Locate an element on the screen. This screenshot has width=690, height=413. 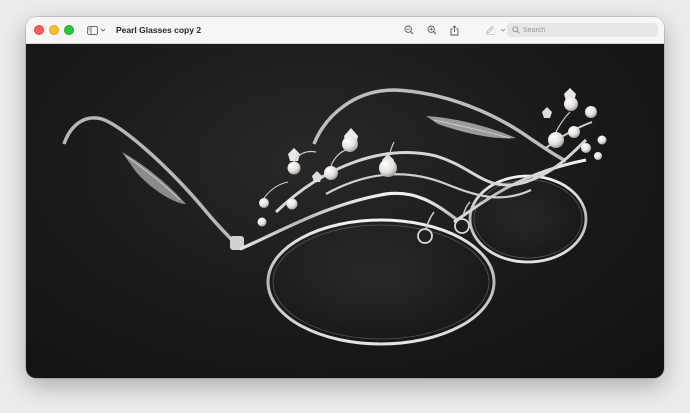
zoom-in-button is located at coordinates (431, 30).